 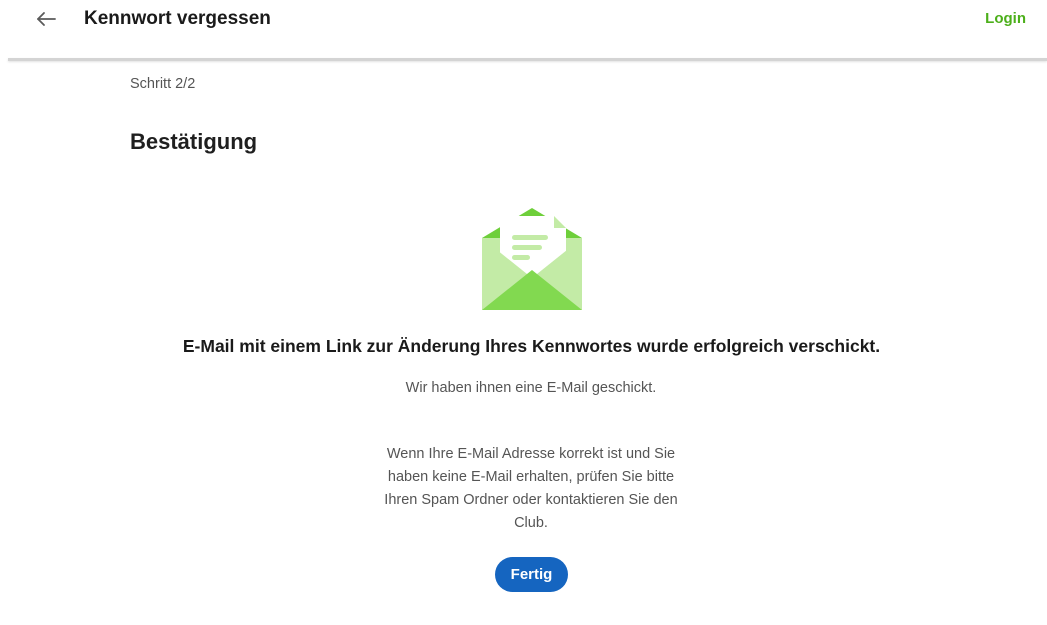 I want to click on step-indicator: Schritt 2/2, so click(x=163, y=84).